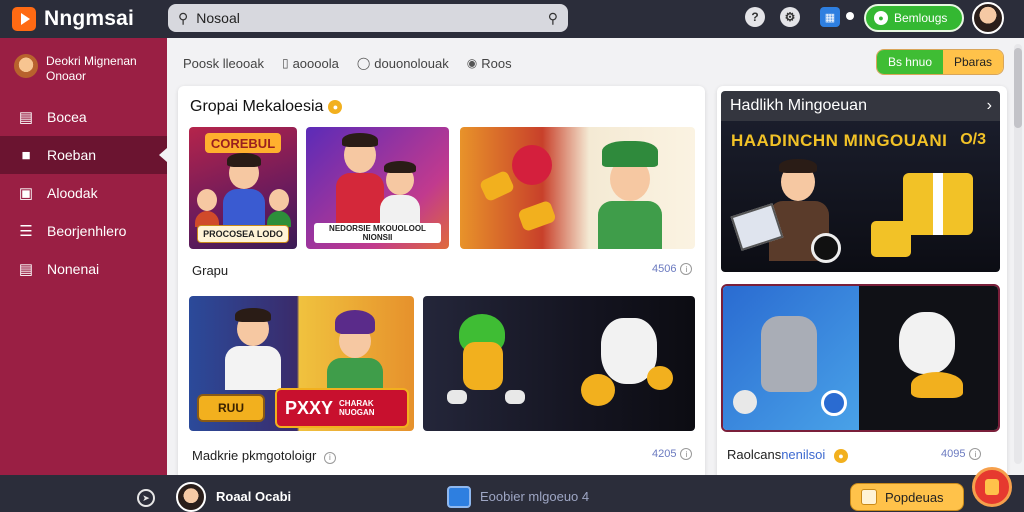 This screenshot has height=512, width=1024. What do you see at coordinates (254, 496) in the screenshot?
I see `bottom-user-name: Roaal Ocabi` at bounding box center [254, 496].